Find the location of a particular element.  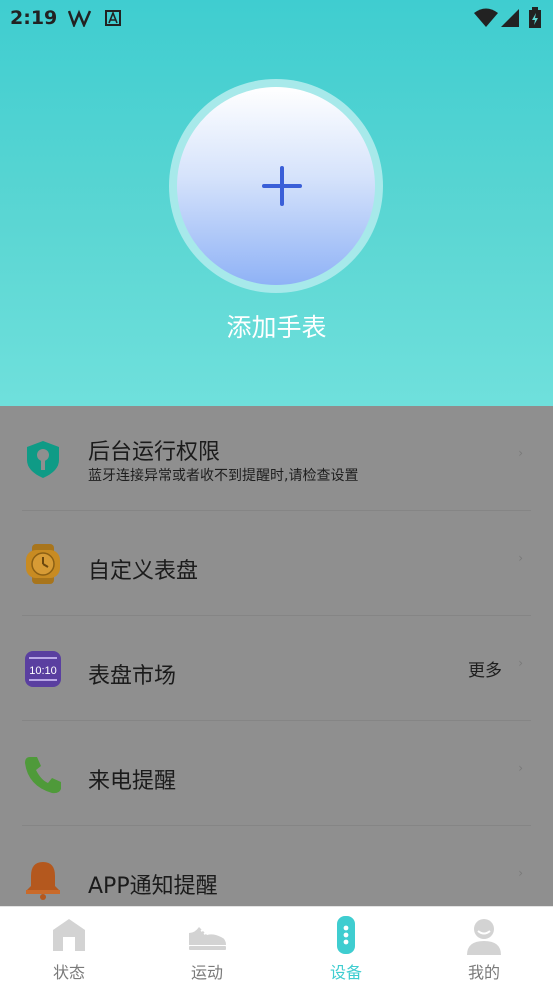

tab-status: 状态 is located at coordinates (69, 945).